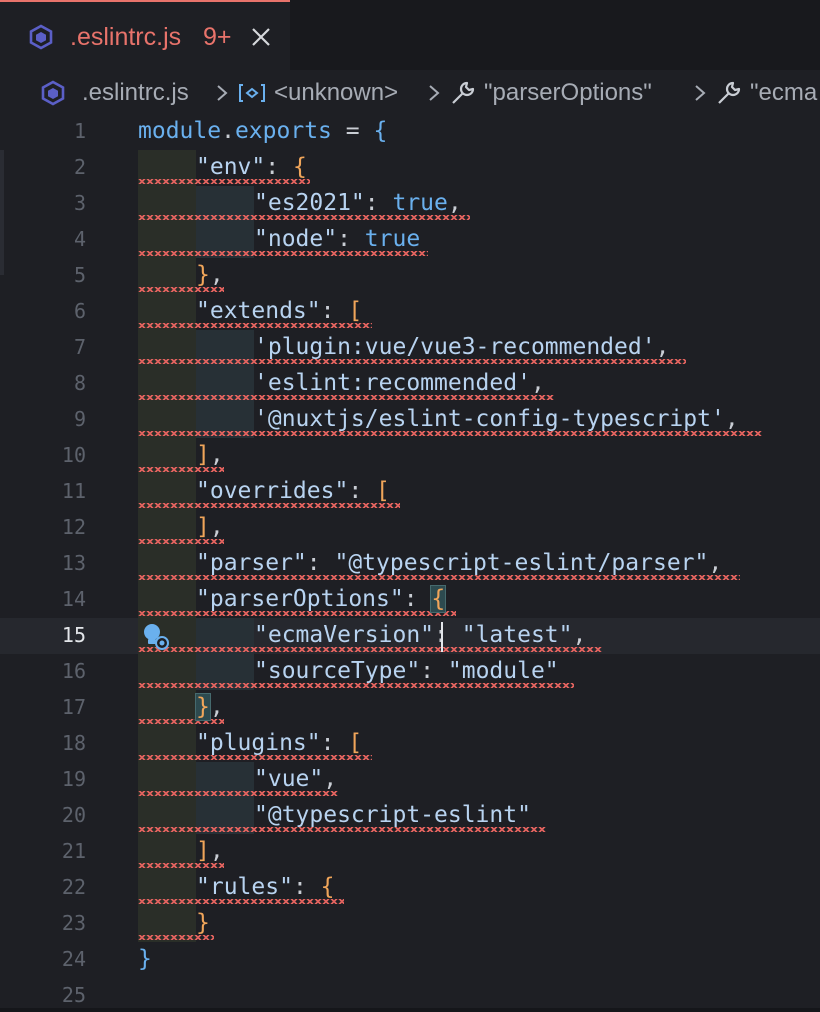 The image size is (820, 1012). What do you see at coordinates (318, 93) in the screenshot?
I see `breadcrumb-item-unknown: <unknown>` at bounding box center [318, 93].